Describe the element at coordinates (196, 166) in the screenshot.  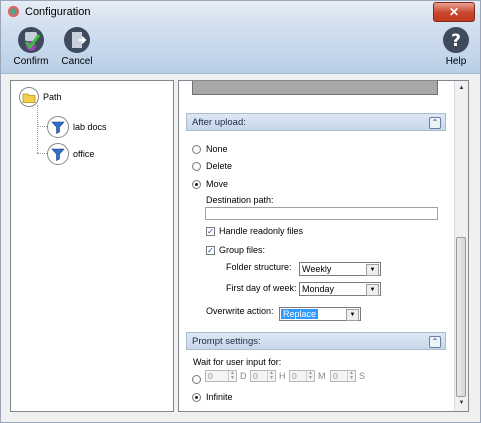
I see `radio-delete` at that location.